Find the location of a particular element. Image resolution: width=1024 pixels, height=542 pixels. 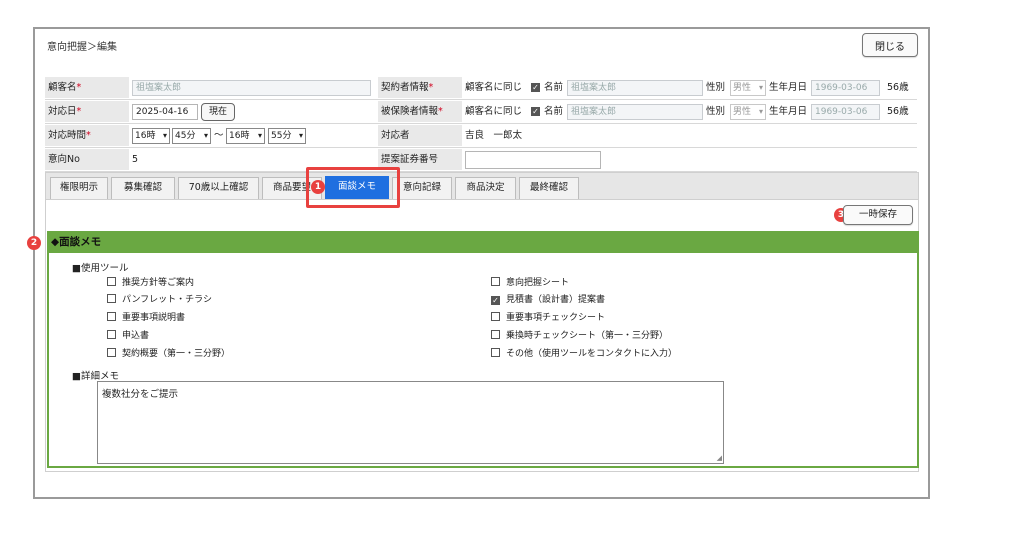

tool-option: ✓ 見積書（設計書）提案書 is located at coordinates (548, 300).